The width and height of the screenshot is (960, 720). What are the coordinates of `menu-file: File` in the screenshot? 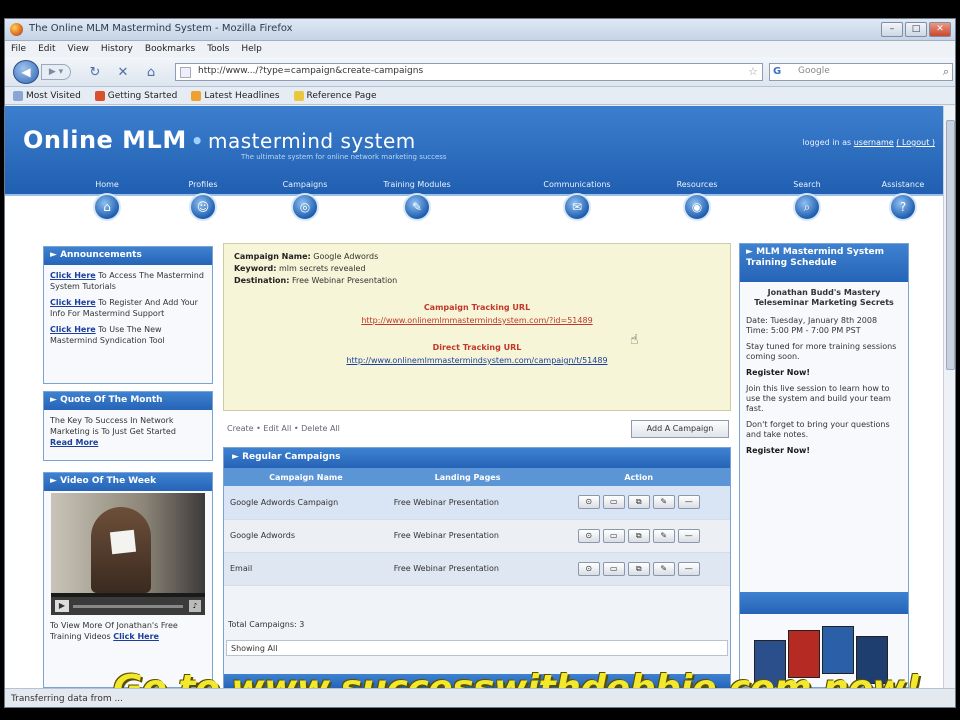 It's located at (18, 49).